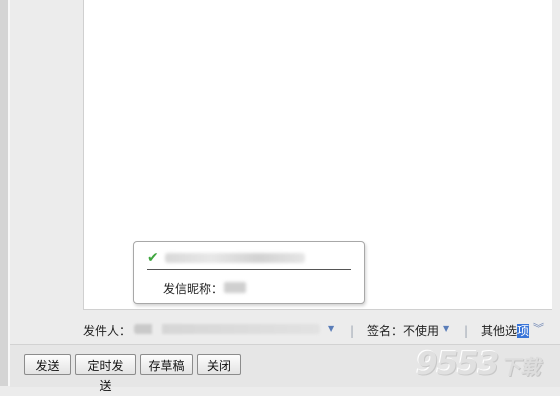 Image resolution: width=560 pixels, height=396 pixels. Describe the element at coordinates (193, 289) in the screenshot. I see `nickname-label: 发信昵称：` at that location.